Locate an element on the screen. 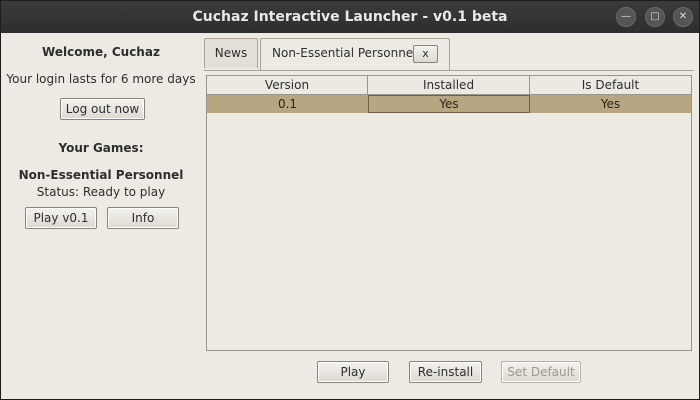  minimize-icon: — is located at coordinates (626, 17).